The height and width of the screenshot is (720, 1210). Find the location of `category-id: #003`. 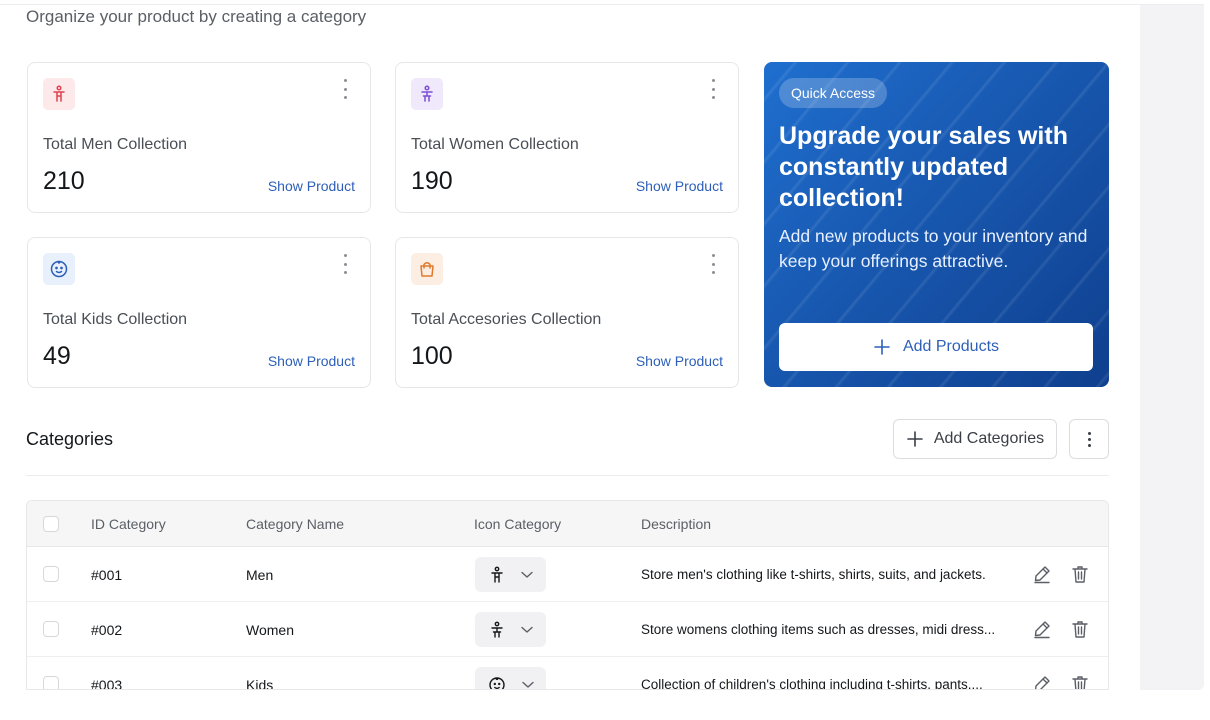

category-id: #003 is located at coordinates (107, 683).